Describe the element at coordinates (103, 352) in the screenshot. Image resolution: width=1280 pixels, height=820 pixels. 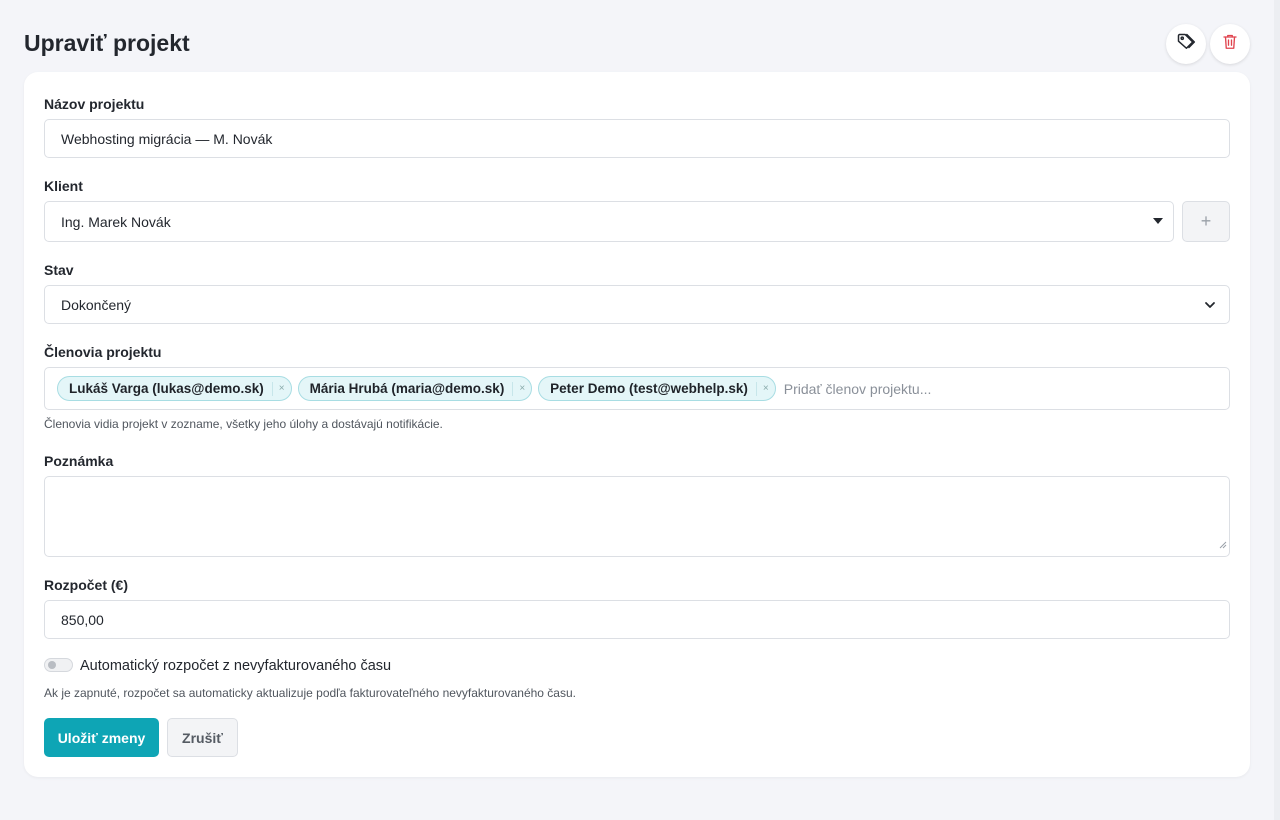
I see `members-label: Členovia projektu` at that location.